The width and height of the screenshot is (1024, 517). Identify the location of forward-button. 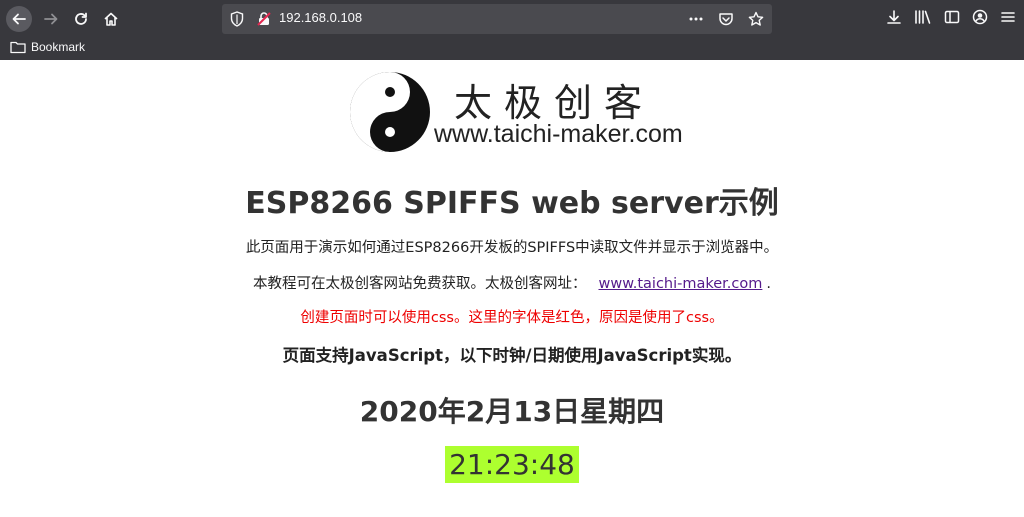
(51, 19).